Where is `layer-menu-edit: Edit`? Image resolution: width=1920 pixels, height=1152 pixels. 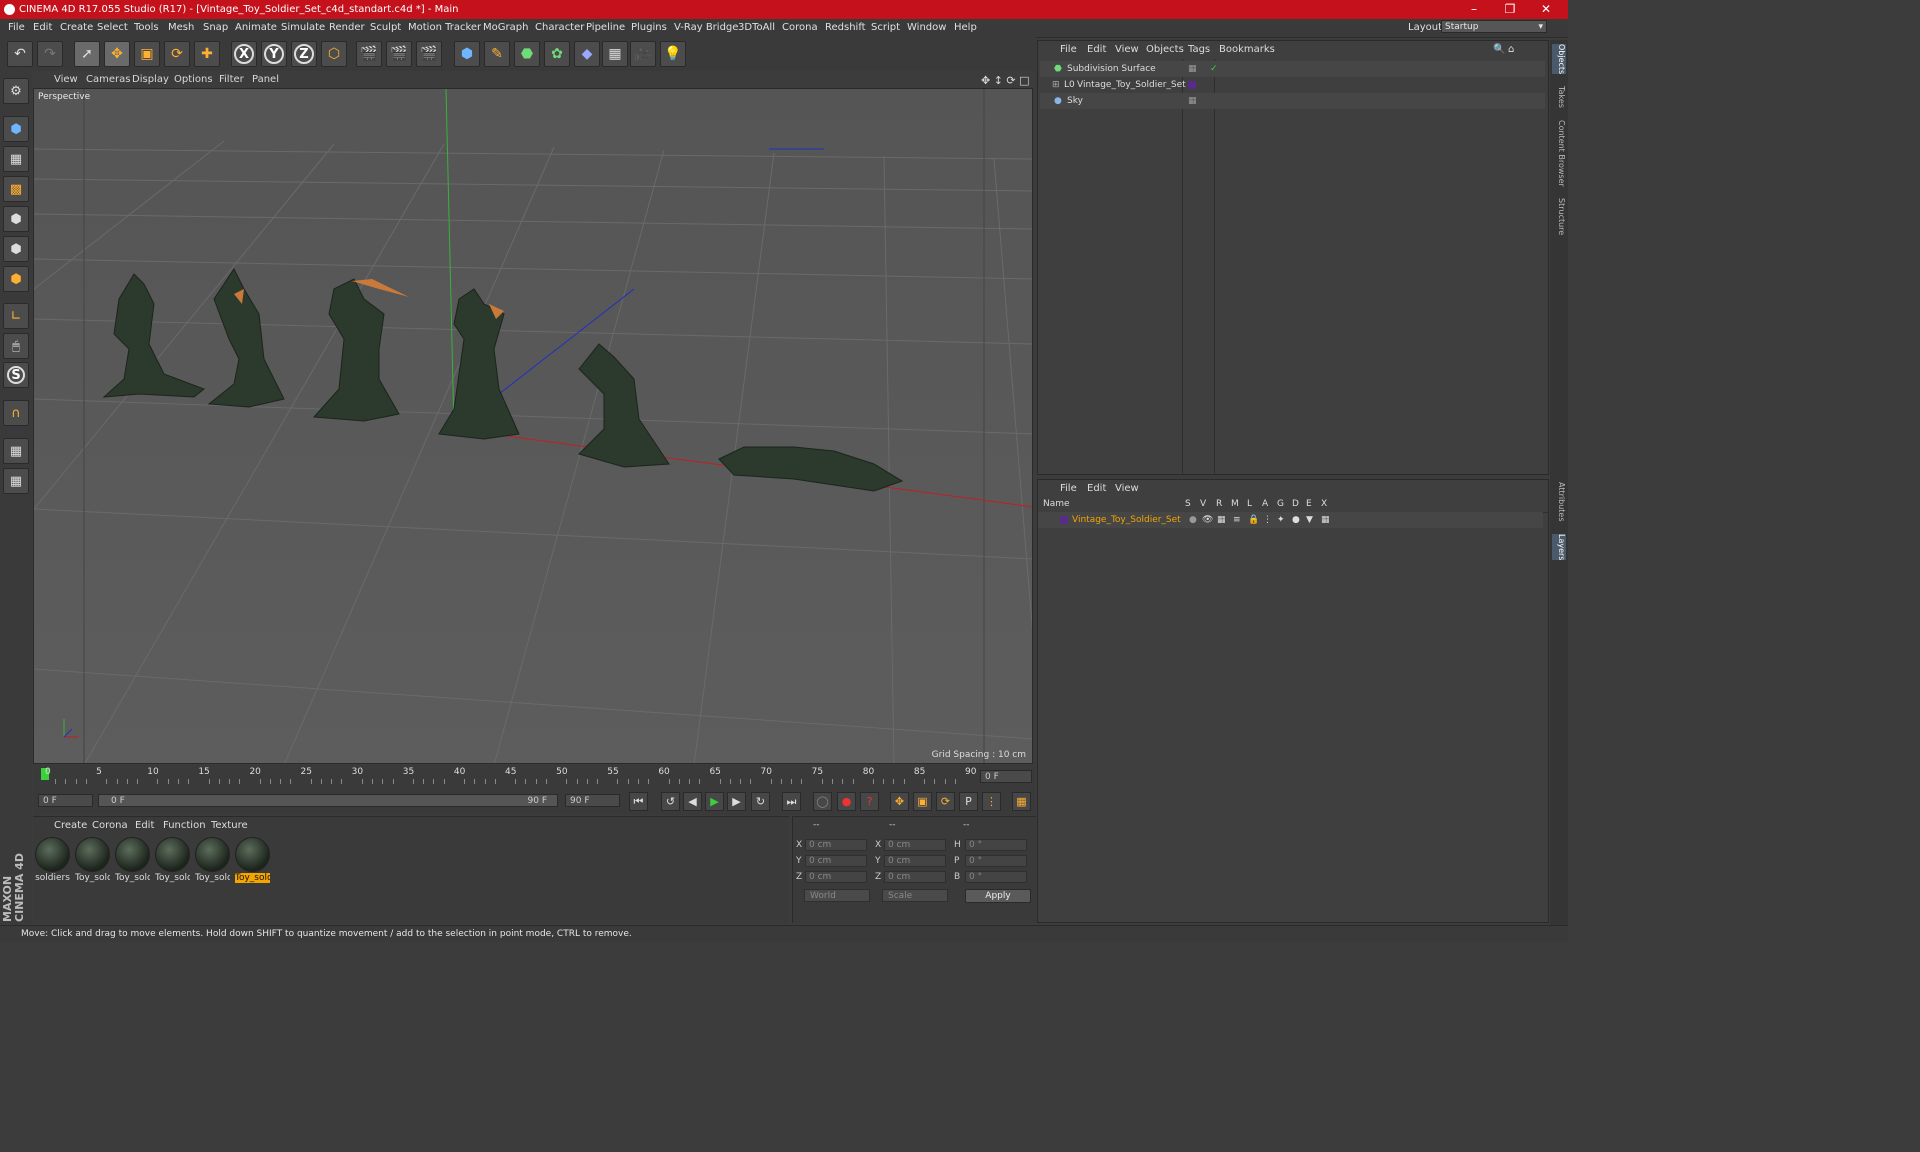
layer-menu-edit: Edit is located at coordinates (1096, 488).